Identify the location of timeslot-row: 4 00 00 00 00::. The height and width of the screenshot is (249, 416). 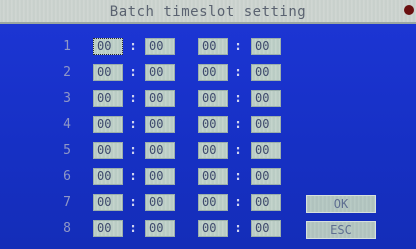
(150, 125).